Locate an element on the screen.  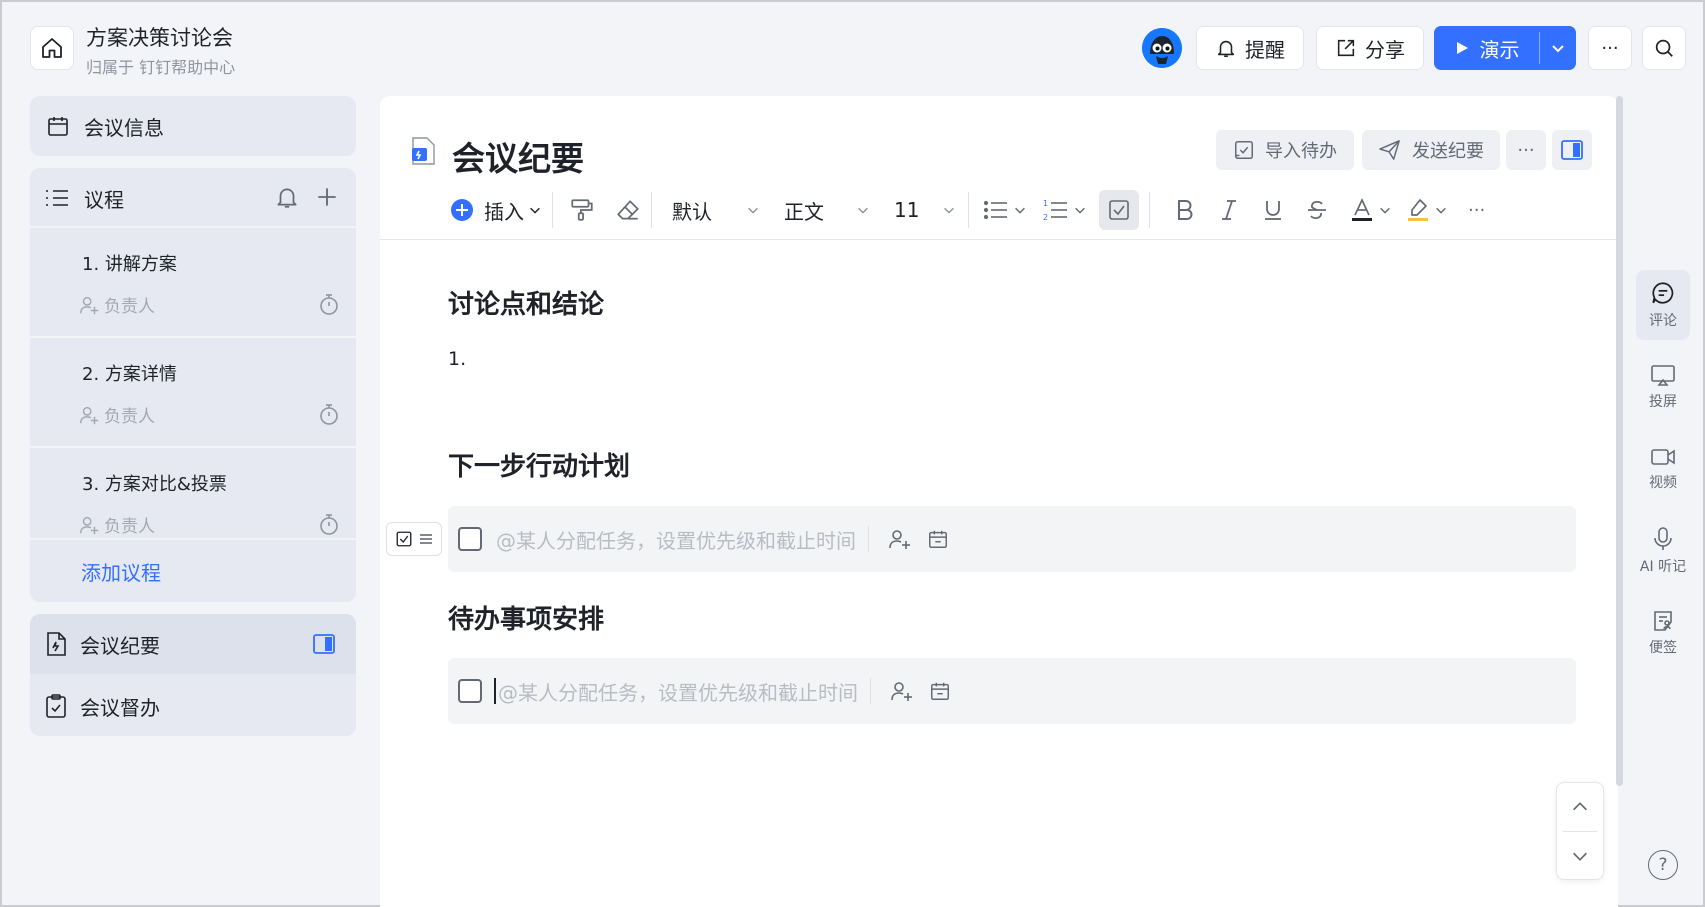
doc-more-button: ··· is located at coordinates (1526, 150).